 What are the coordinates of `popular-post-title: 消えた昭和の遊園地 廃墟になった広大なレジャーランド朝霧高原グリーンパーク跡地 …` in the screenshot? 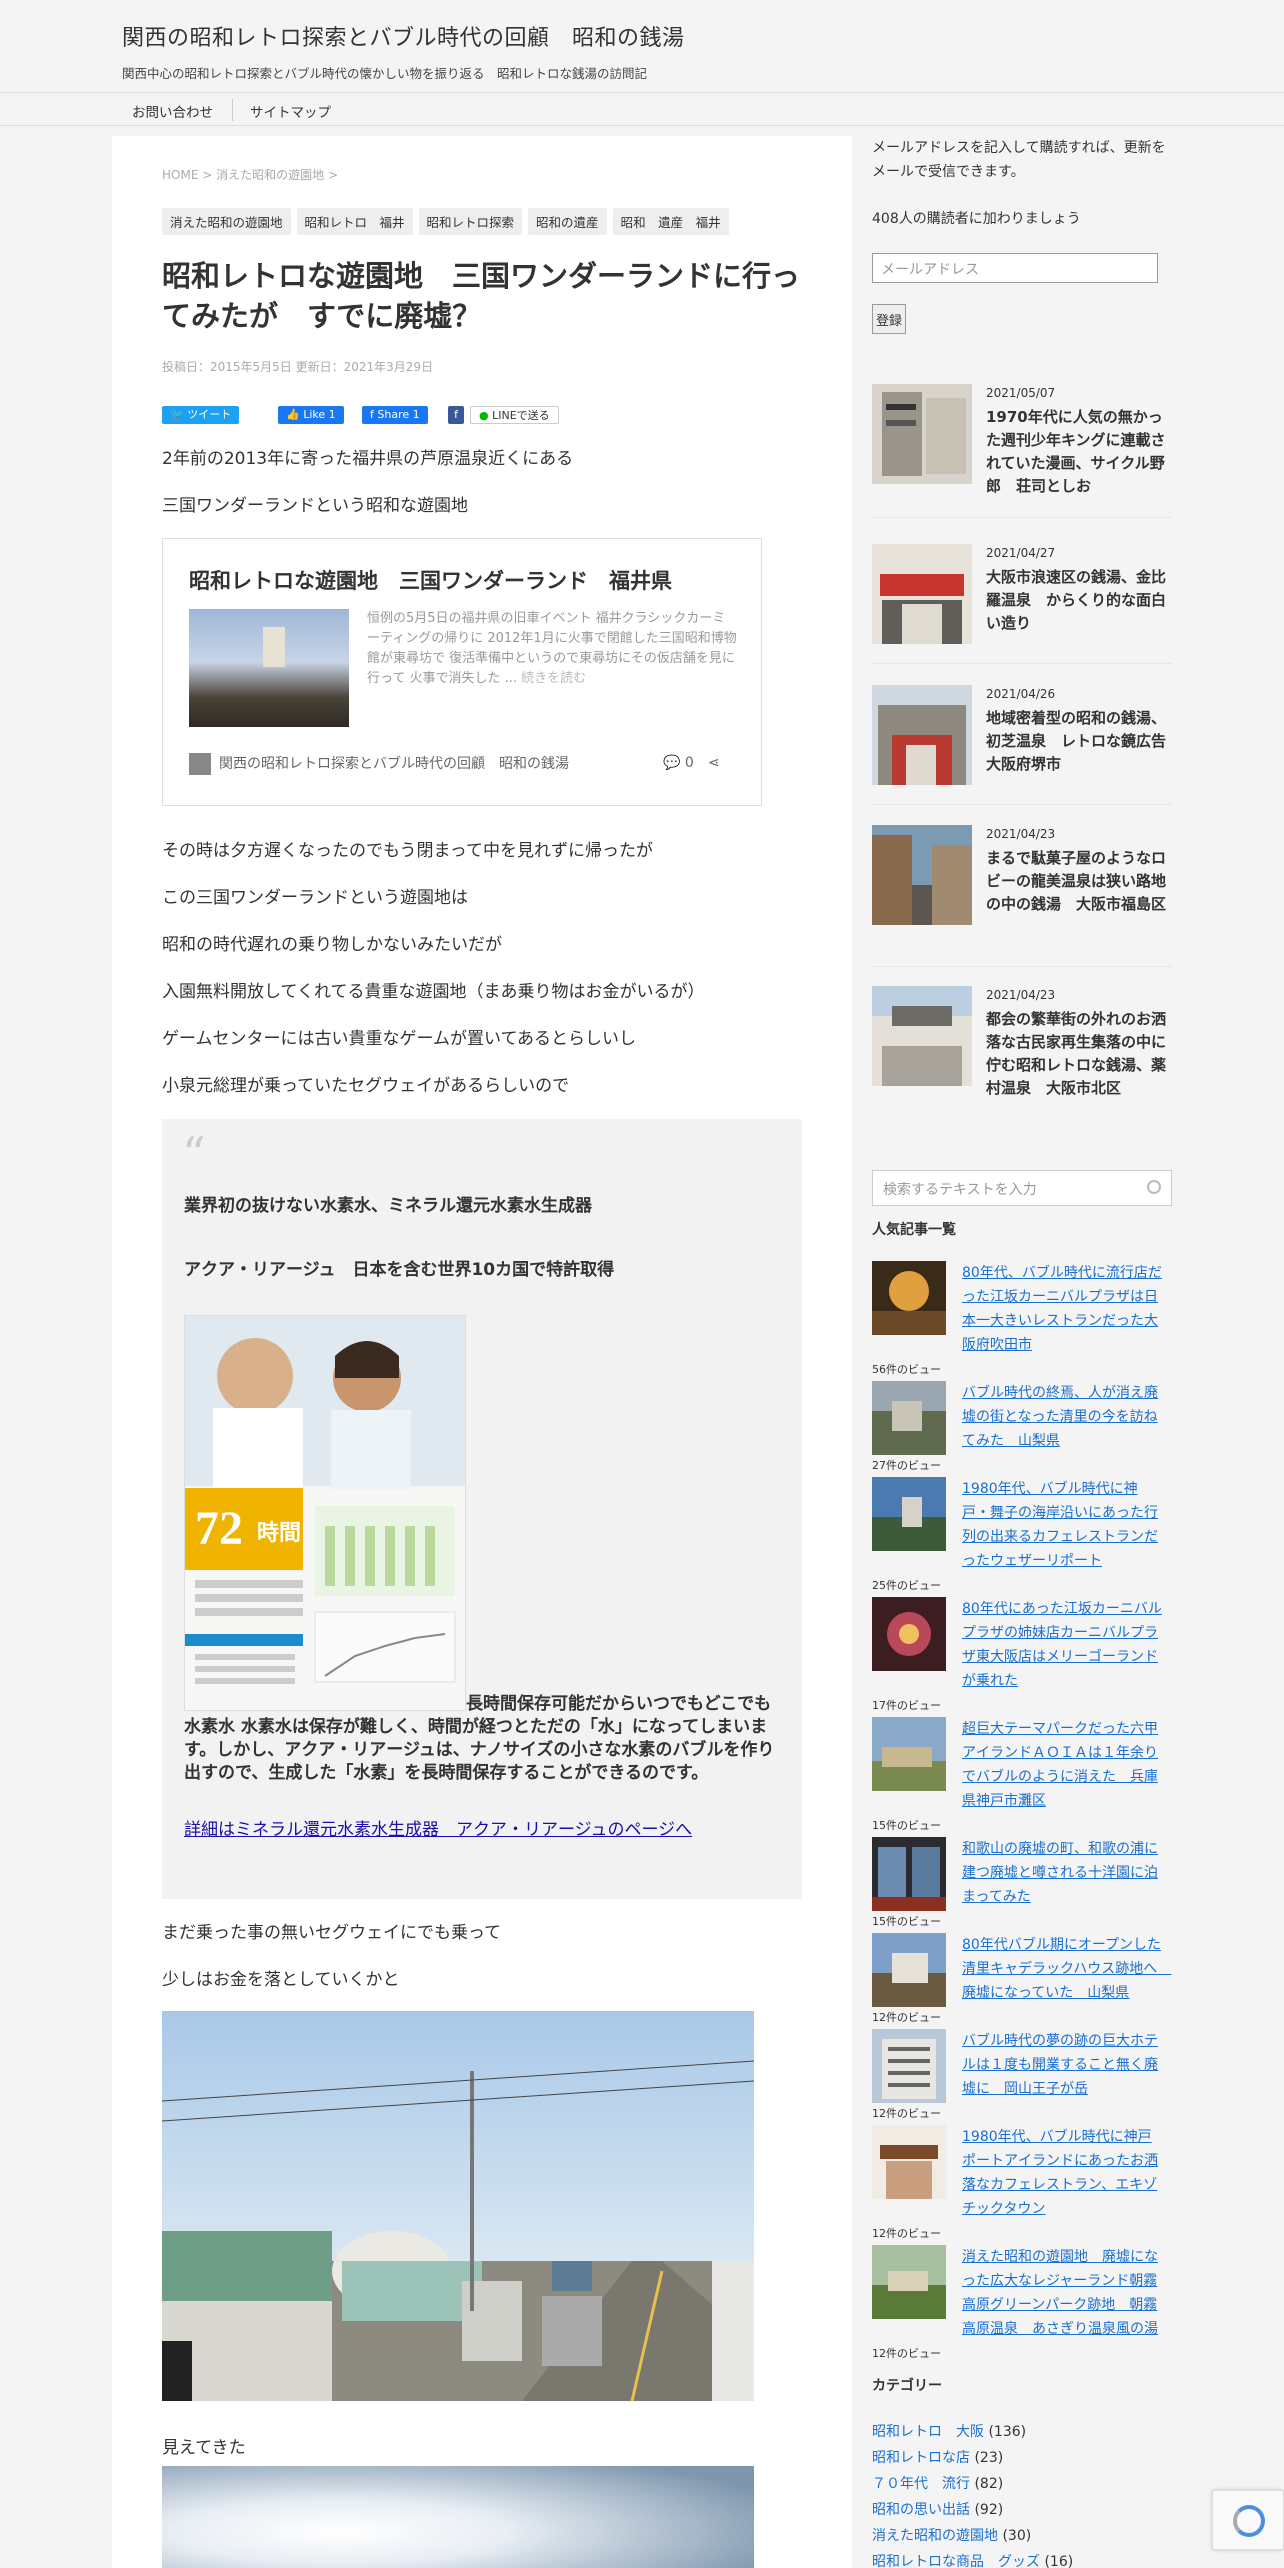 It's located at (1062, 2293).